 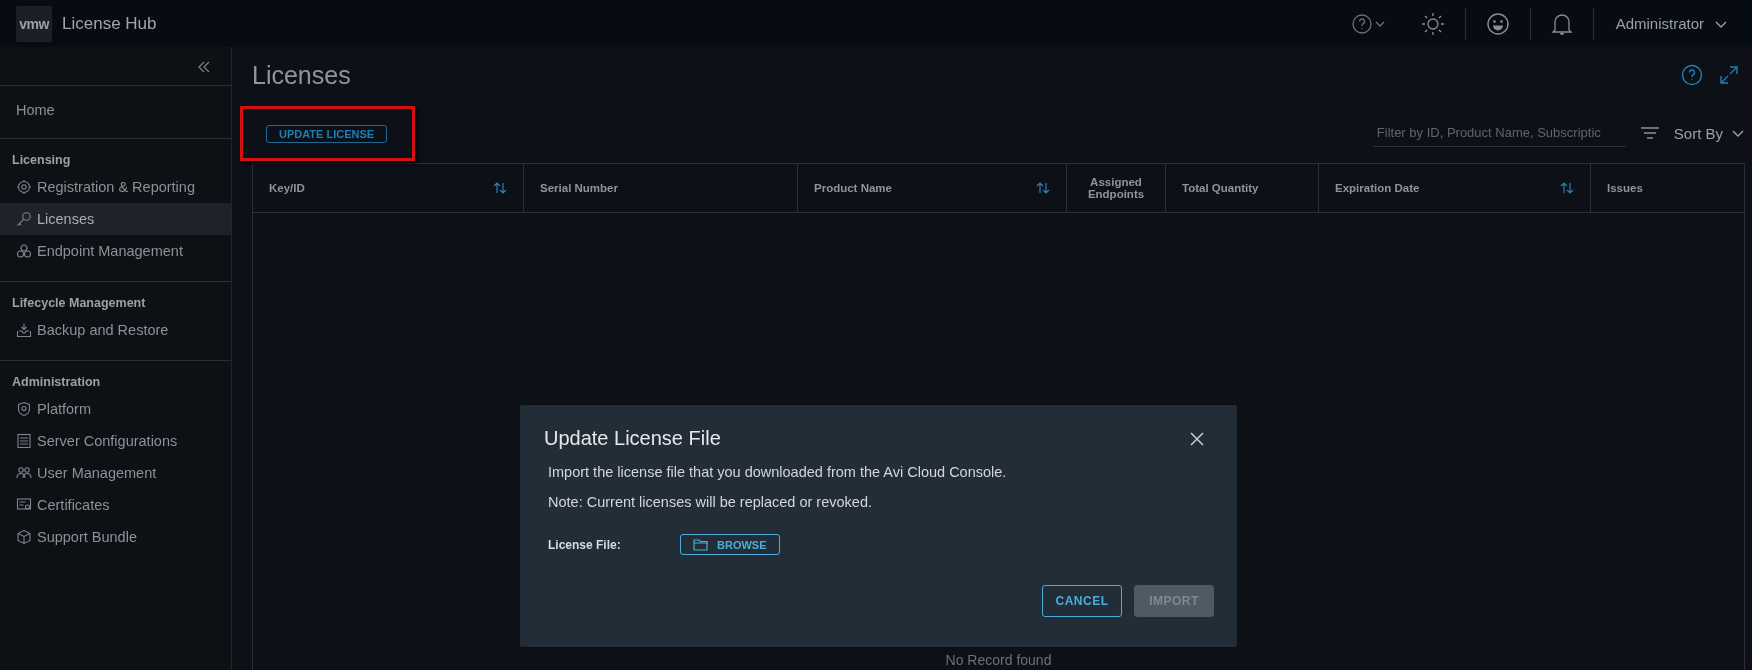 What do you see at coordinates (1497, 23) in the screenshot?
I see `smiley-icon` at bounding box center [1497, 23].